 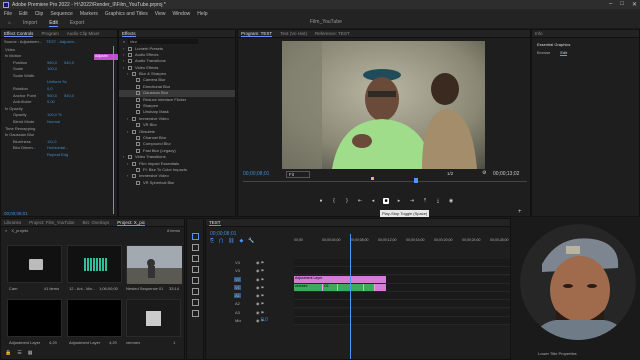 What do you see at coordinates (195, 236) in the screenshot?
I see `selection-tool-icon` at bounding box center [195, 236].